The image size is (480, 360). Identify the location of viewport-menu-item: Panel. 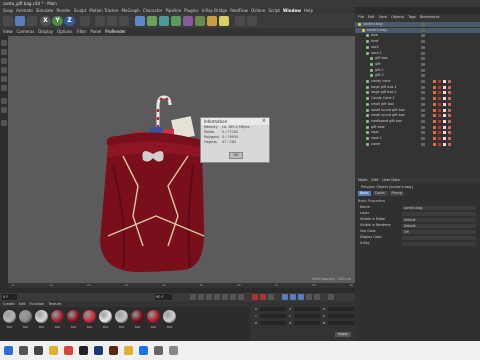
(95, 32).